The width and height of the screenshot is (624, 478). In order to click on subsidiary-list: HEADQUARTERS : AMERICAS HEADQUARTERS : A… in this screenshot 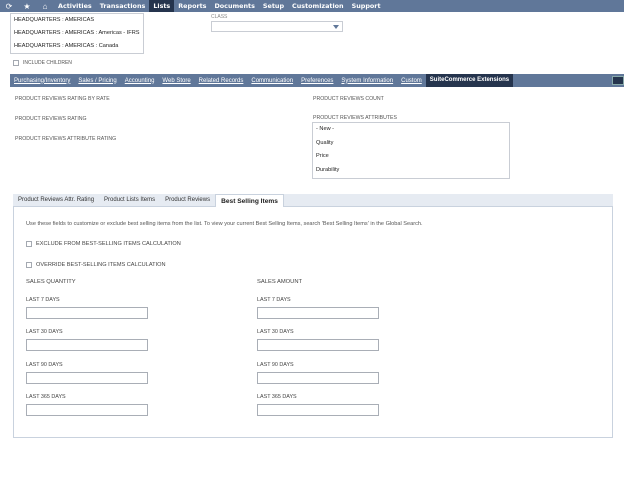, I will do `click(77, 33)`.